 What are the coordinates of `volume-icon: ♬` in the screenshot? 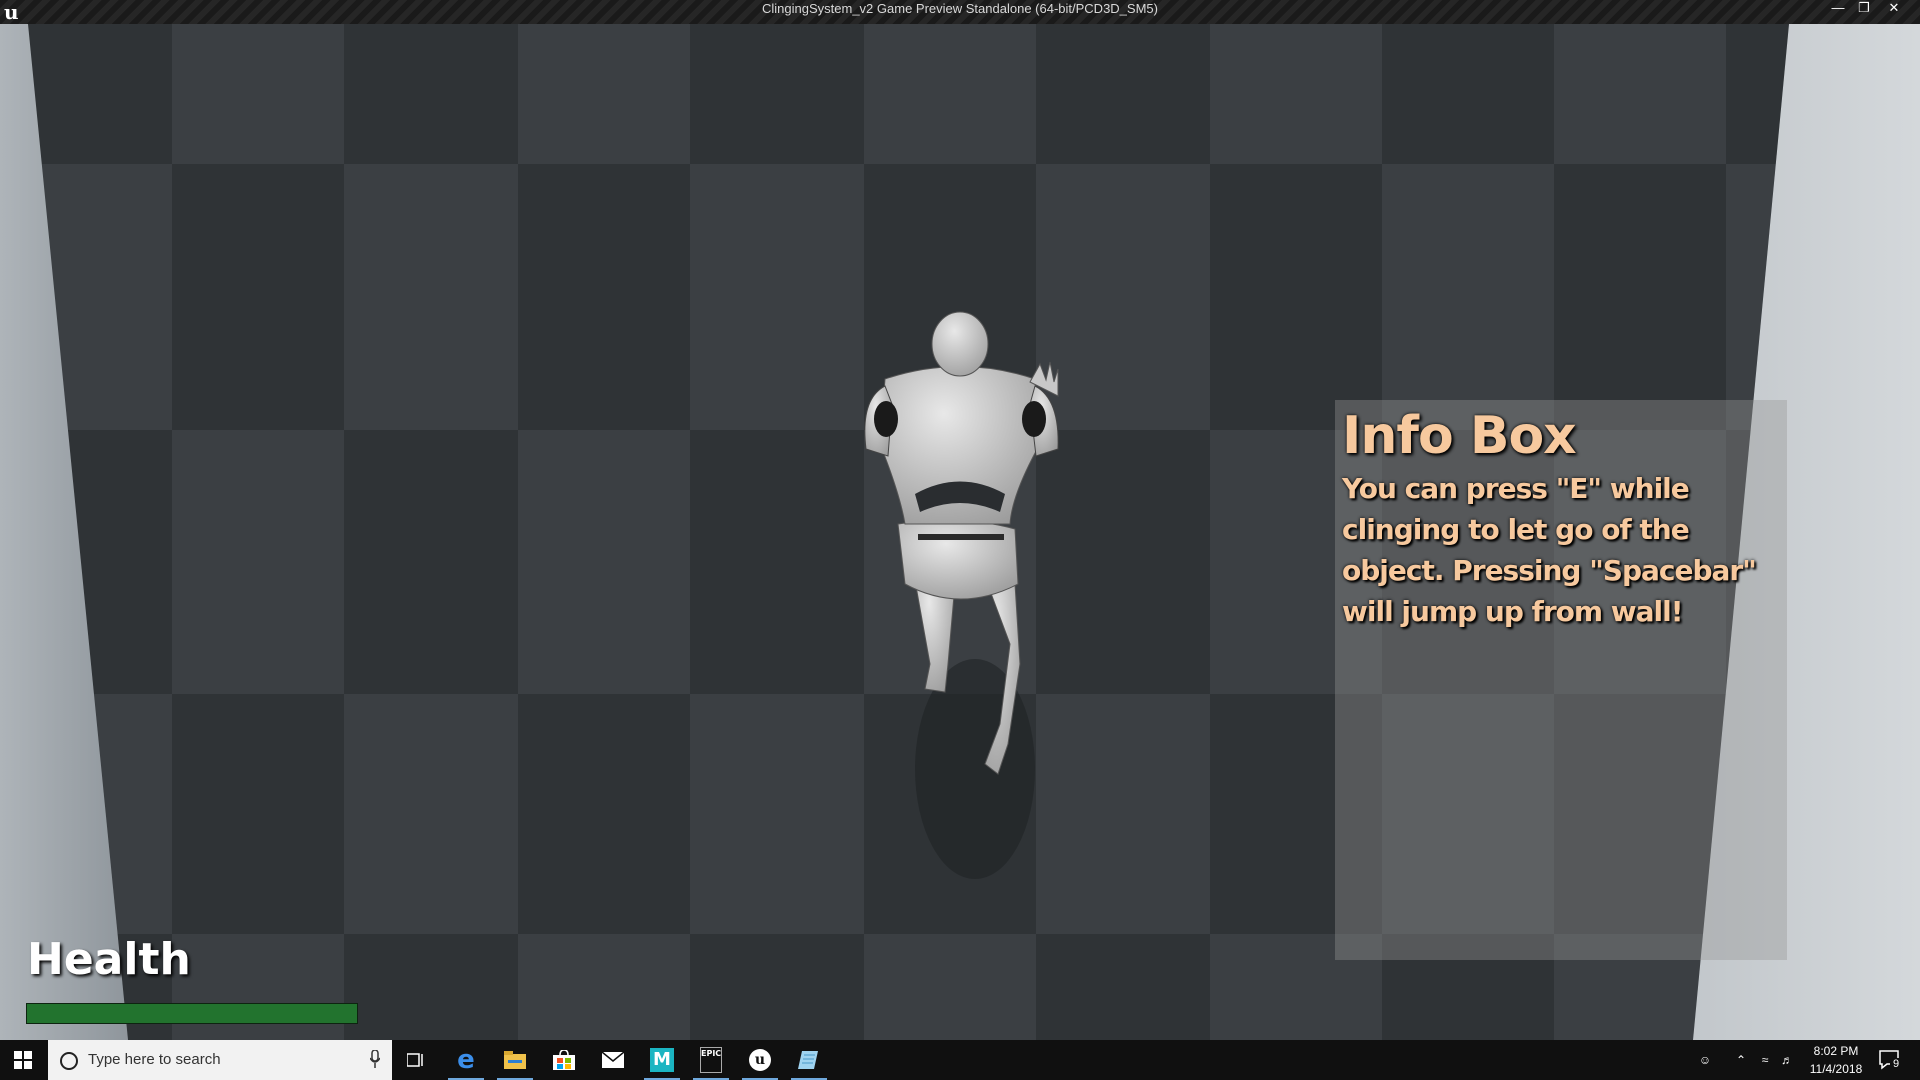 It's located at (1787, 1060).